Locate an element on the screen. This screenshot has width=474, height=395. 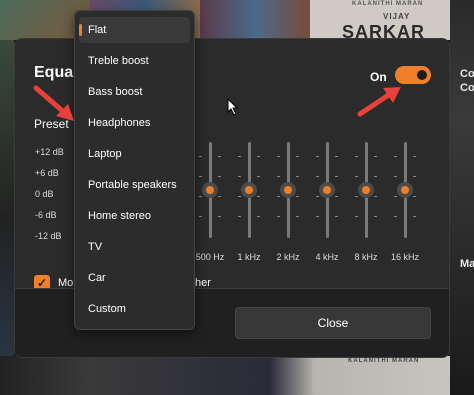
mouse-pointer-icon is located at coordinates (233, 107).